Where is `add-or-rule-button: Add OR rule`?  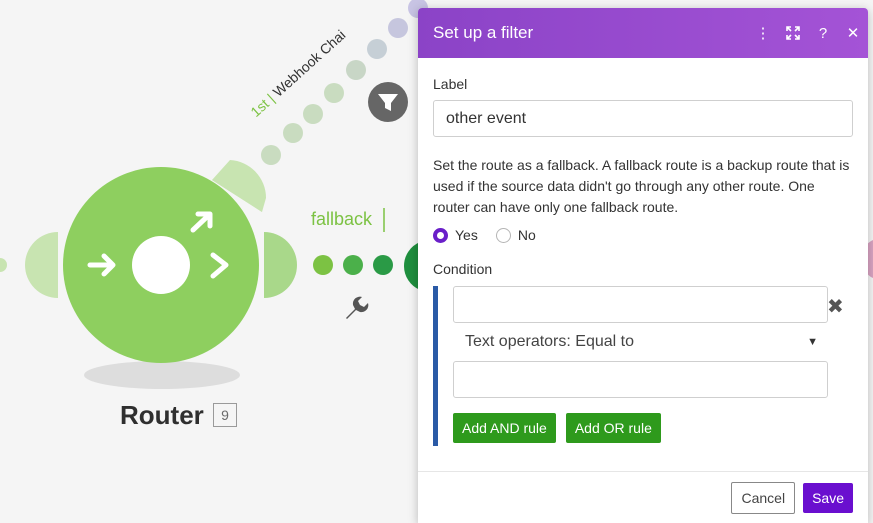 add-or-rule-button: Add OR rule is located at coordinates (613, 428).